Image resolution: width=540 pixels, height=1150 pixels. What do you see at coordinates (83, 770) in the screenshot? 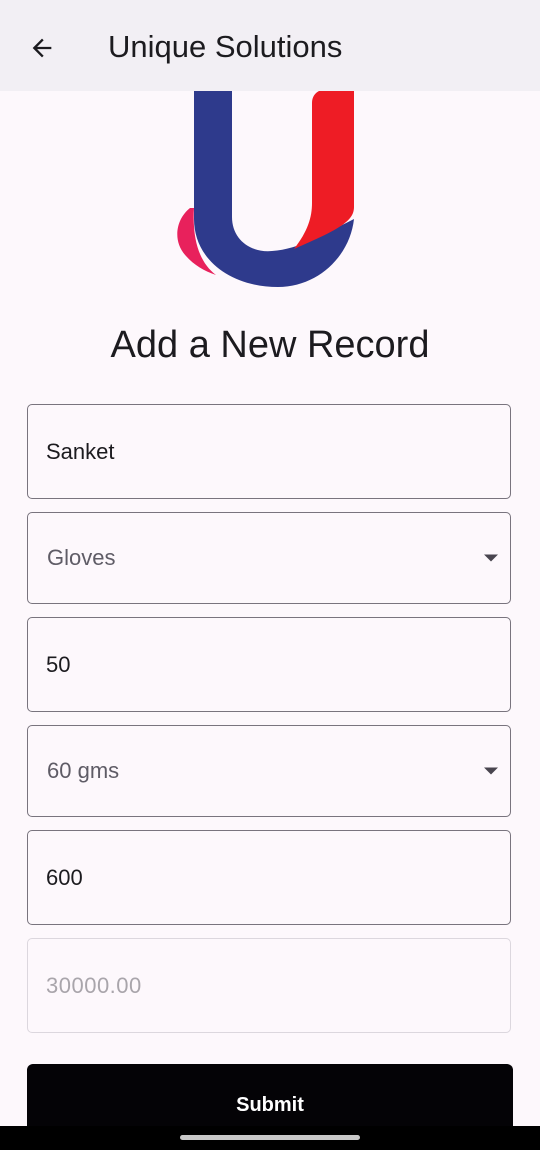
I see `weight-dropdown-value: 60 gms` at bounding box center [83, 770].